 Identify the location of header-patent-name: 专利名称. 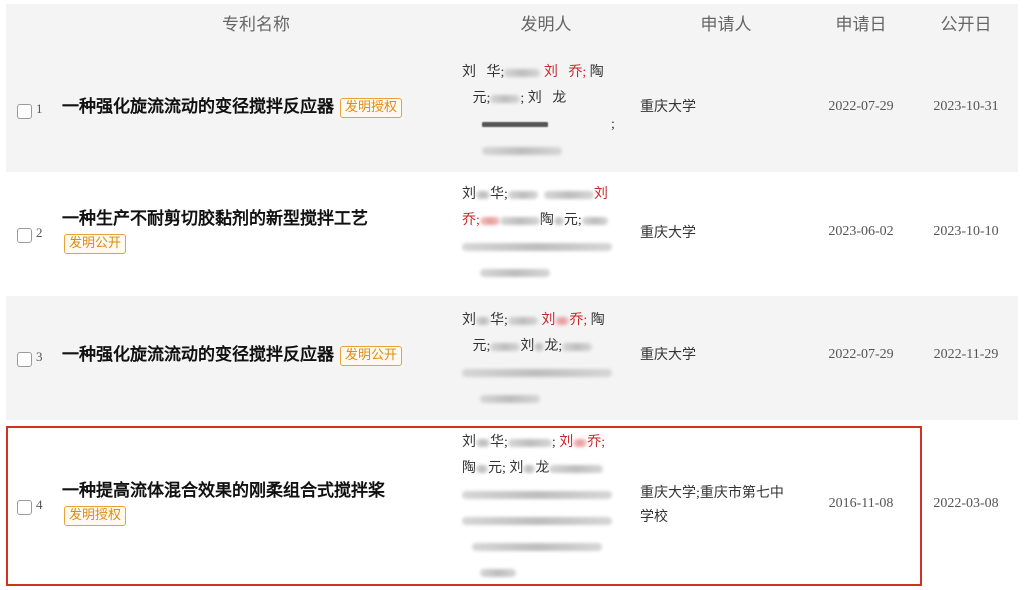
(256, 25).